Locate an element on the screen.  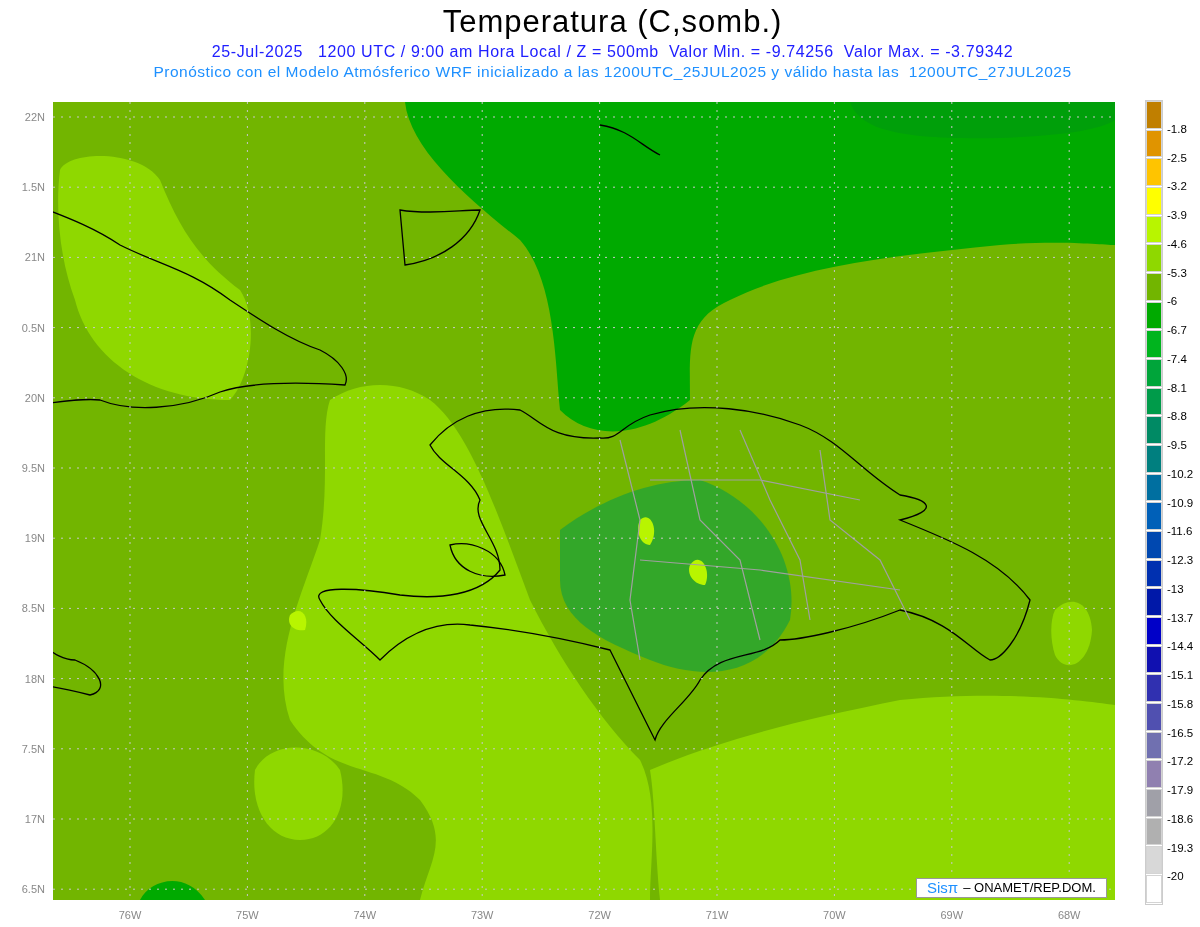
latitude-label: 8.5N is located at coordinates (33, 608).